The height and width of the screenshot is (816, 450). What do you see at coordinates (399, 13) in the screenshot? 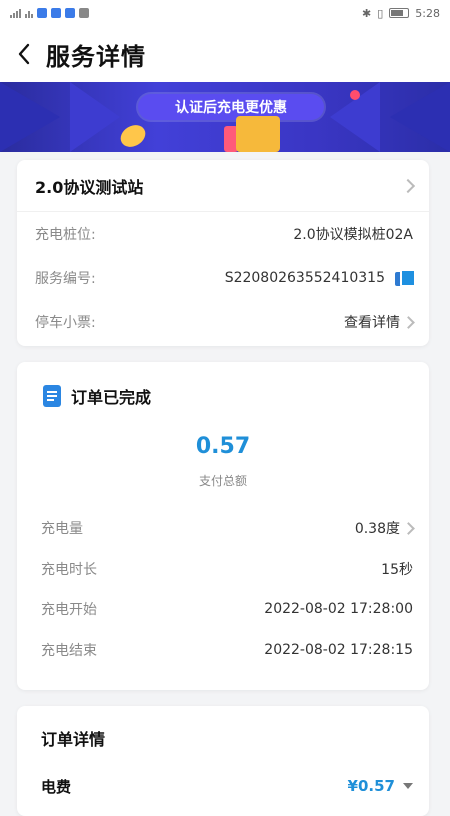
I see `battery-icon` at bounding box center [399, 13].